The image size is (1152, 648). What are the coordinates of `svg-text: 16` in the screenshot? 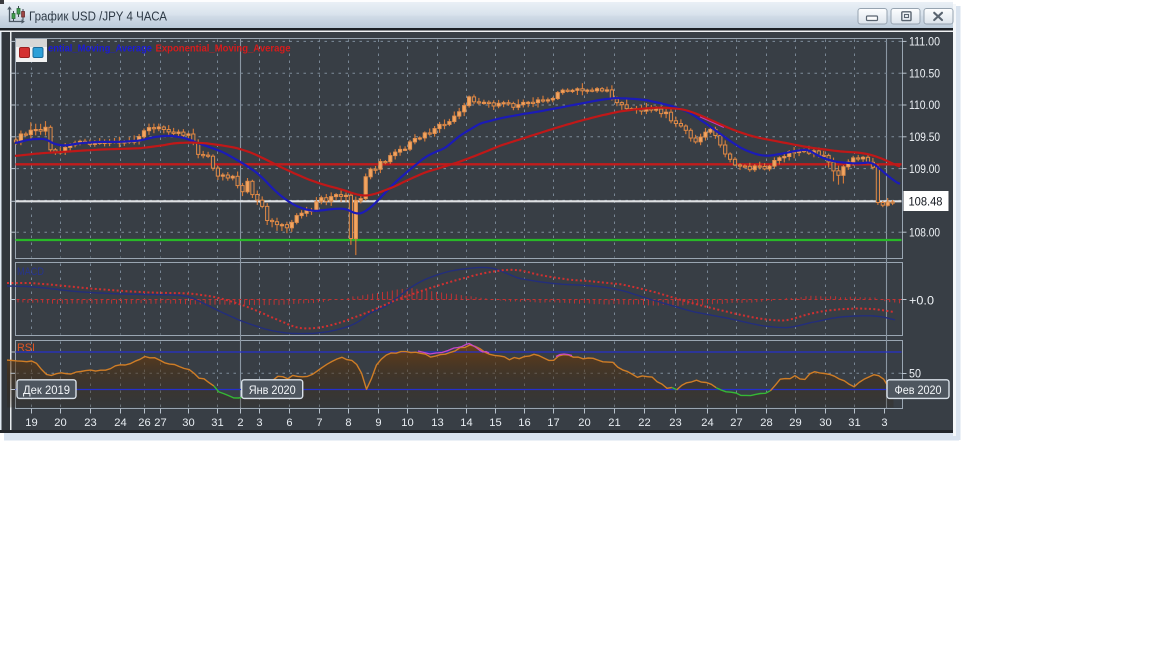 It's located at (524, 423).